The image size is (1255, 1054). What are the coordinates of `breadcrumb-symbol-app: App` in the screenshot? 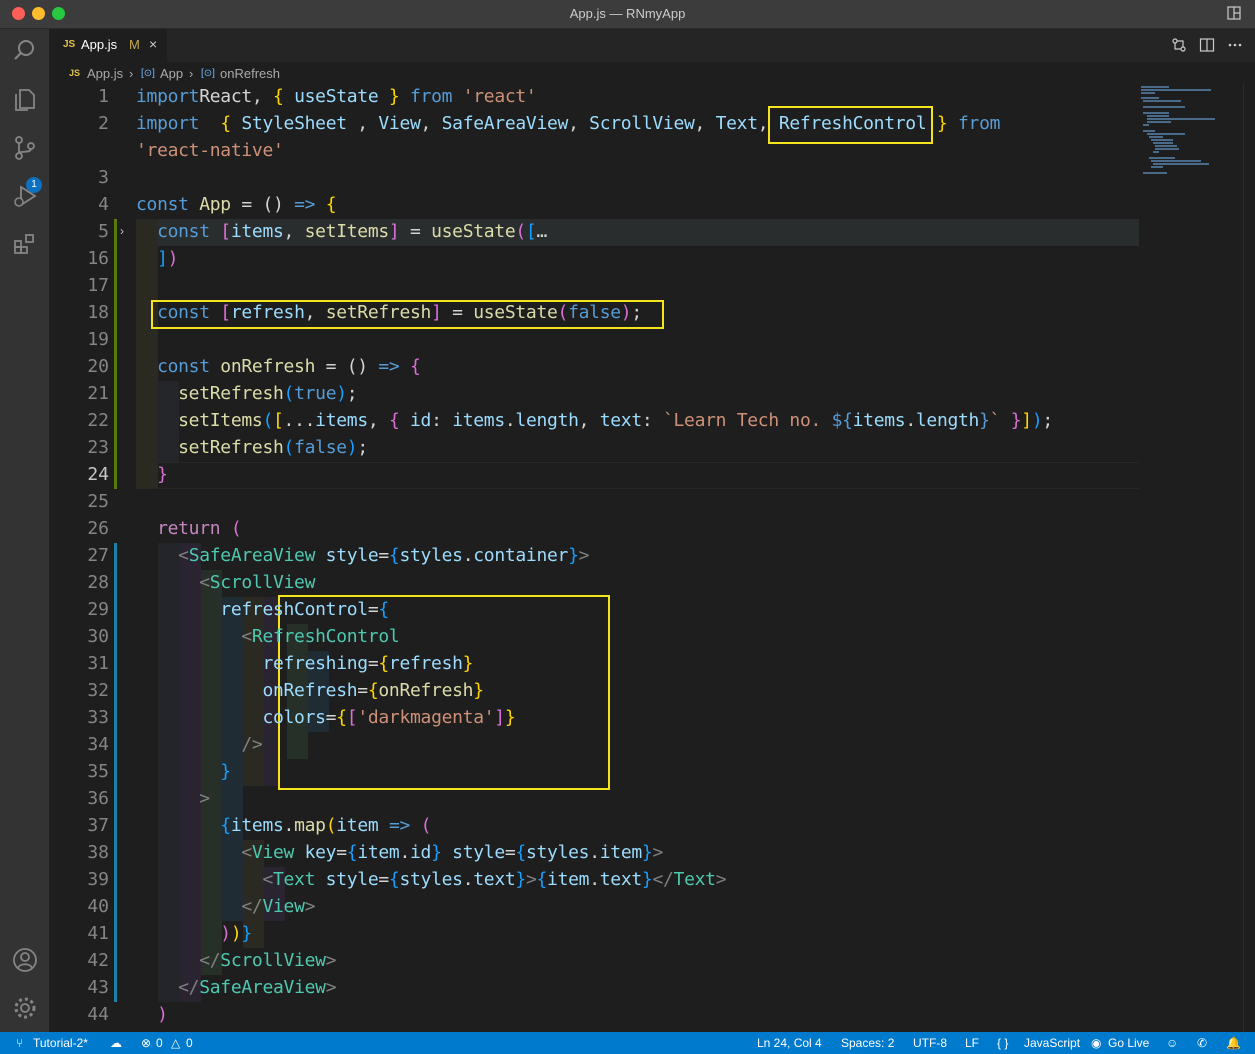 It's located at (171, 73).